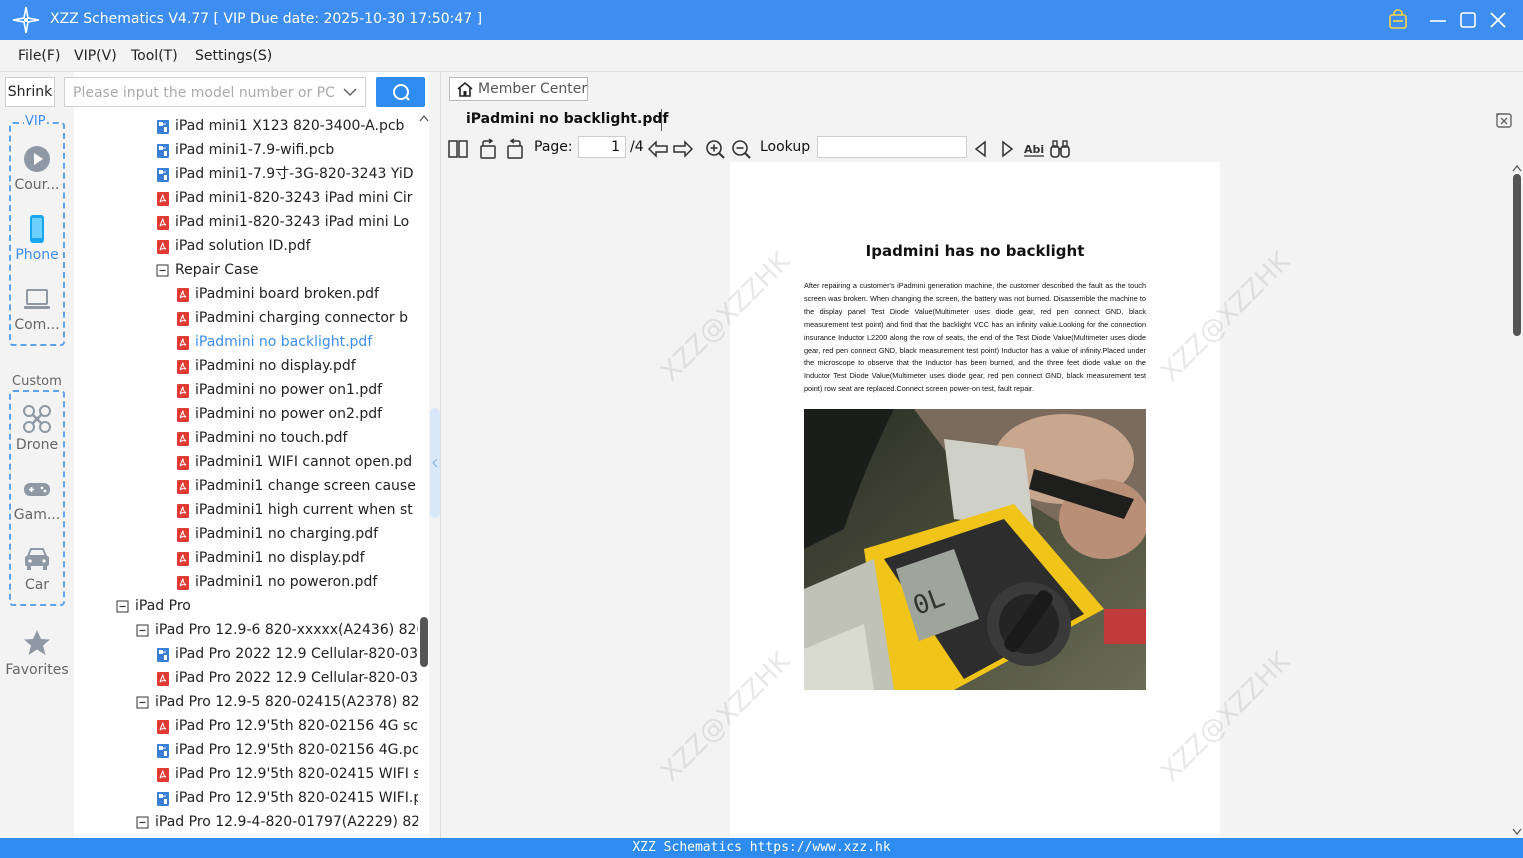  I want to click on tree-item-label: iPadmini1 WIFI cannot open.pd, so click(304, 462).